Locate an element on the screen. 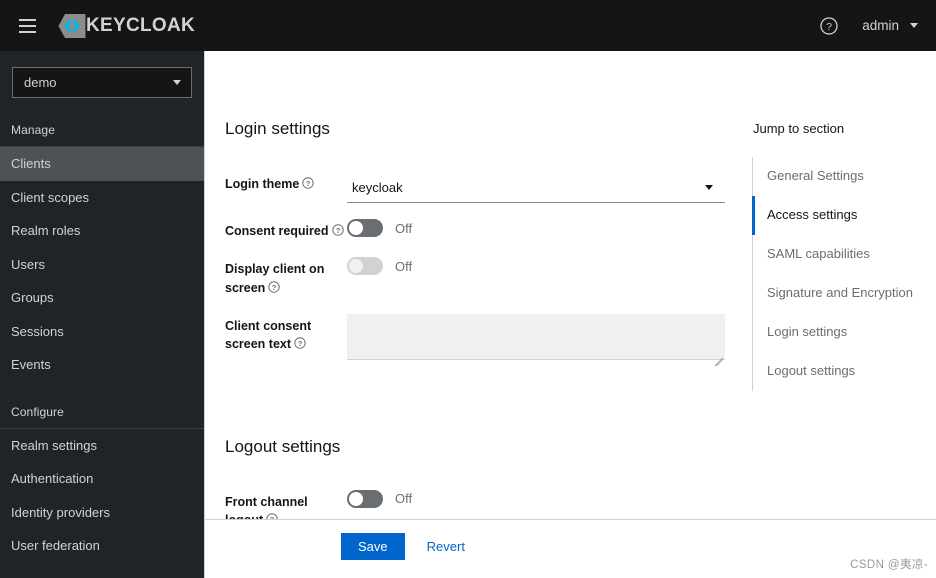  login-theme-field: keycloak is located at coordinates (536, 187).